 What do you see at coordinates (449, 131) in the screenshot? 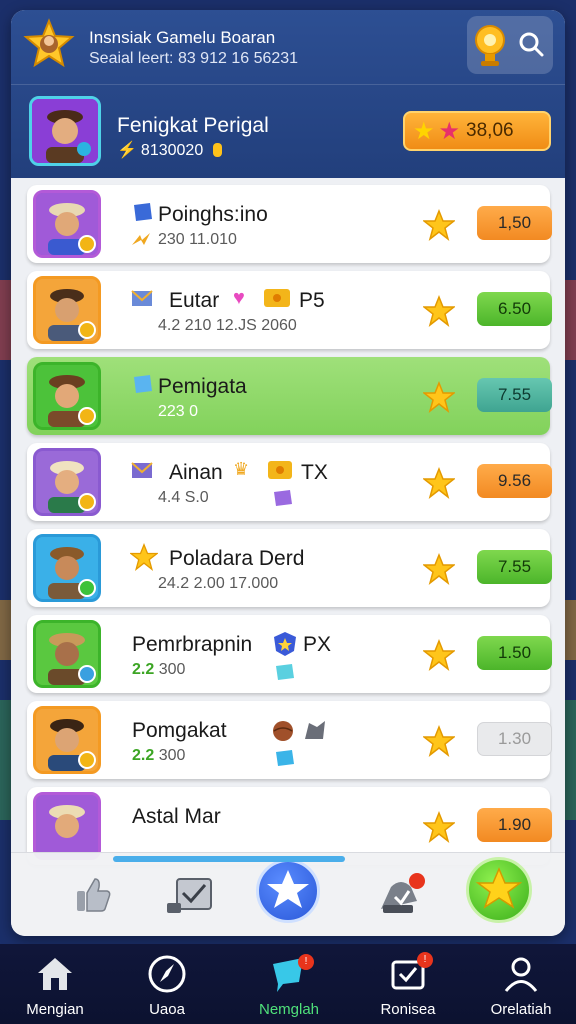
I see `pink-star-icon: ★` at bounding box center [449, 131].